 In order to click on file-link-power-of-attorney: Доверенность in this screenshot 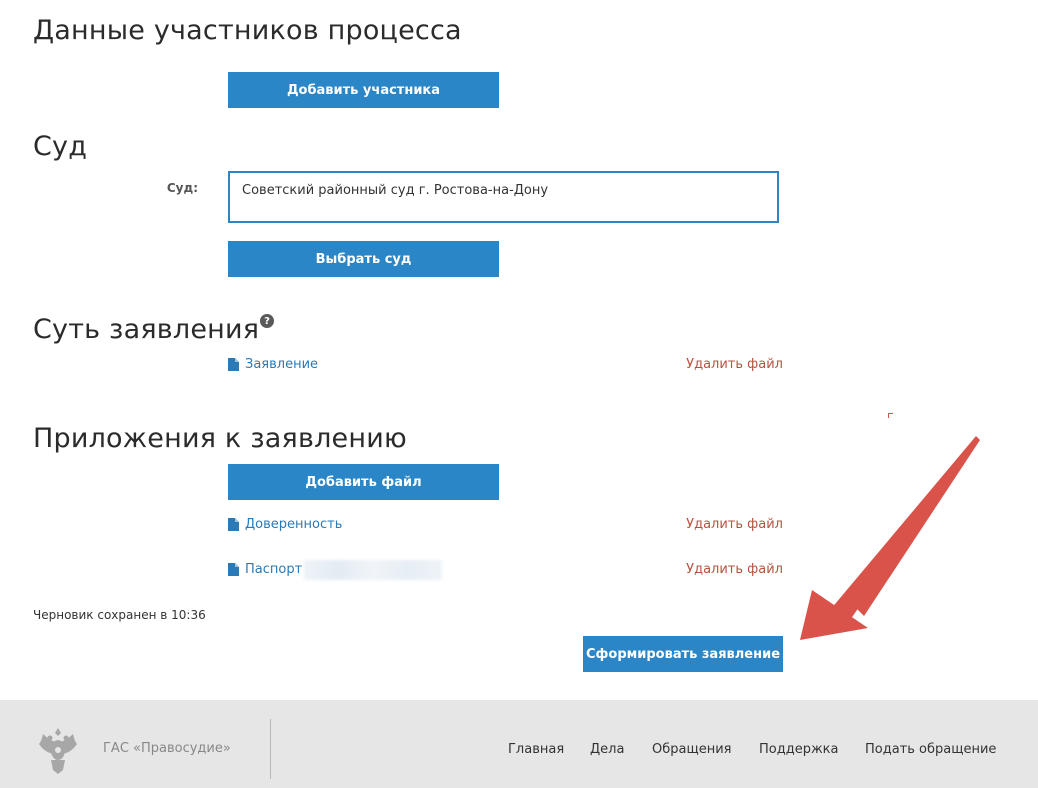, I will do `click(285, 524)`.